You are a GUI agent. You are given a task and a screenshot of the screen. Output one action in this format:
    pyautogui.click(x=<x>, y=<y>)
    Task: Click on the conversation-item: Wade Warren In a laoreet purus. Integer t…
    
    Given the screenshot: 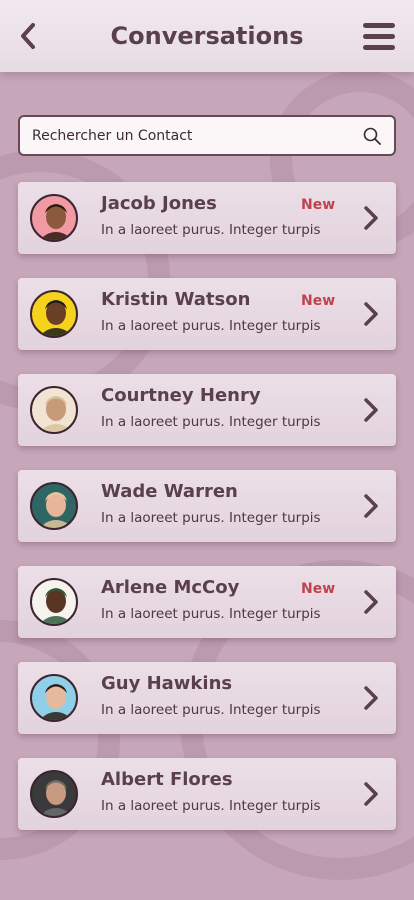 What is the action you would take?
    pyautogui.click(x=207, y=506)
    